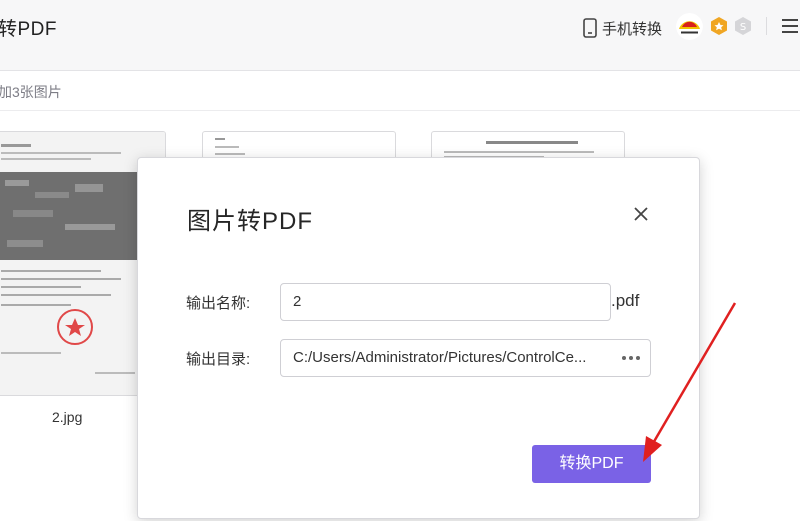  I want to click on dialog-title: 图片转PDF, so click(250, 221).